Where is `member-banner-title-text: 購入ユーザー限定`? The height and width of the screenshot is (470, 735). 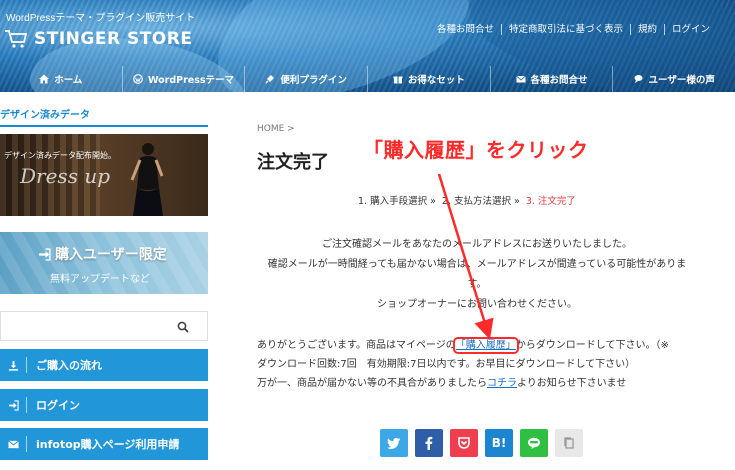
member-banner-title-text: 購入ユーザー限定 is located at coordinates (111, 255).